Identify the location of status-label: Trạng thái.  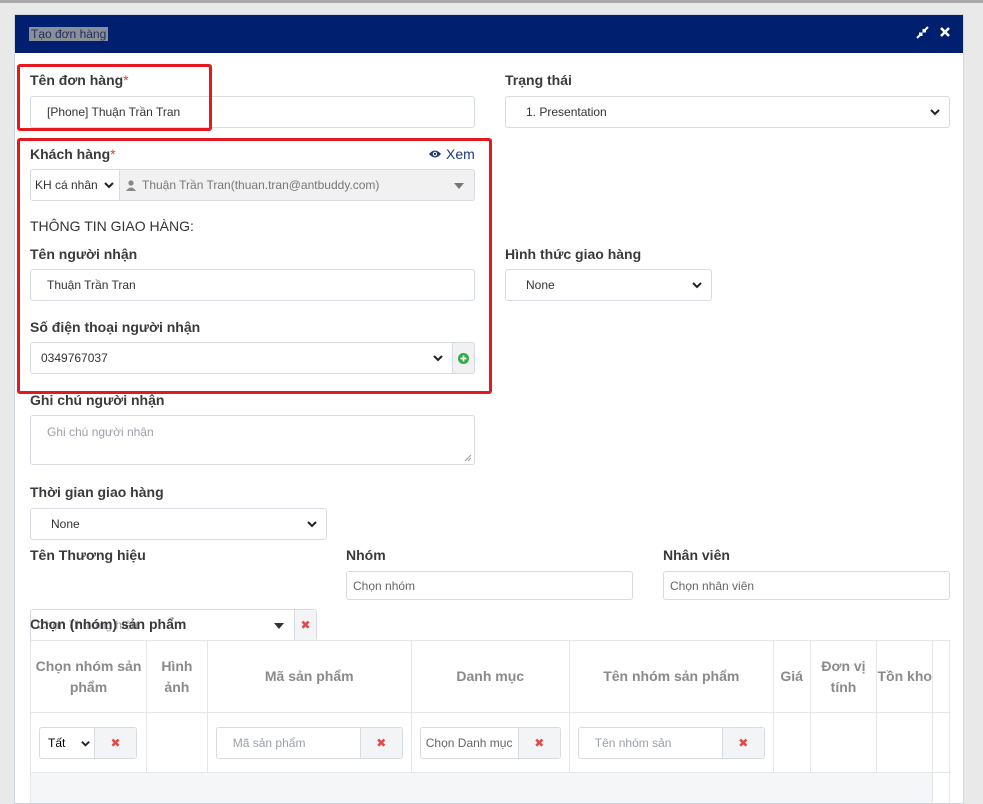
(538, 80).